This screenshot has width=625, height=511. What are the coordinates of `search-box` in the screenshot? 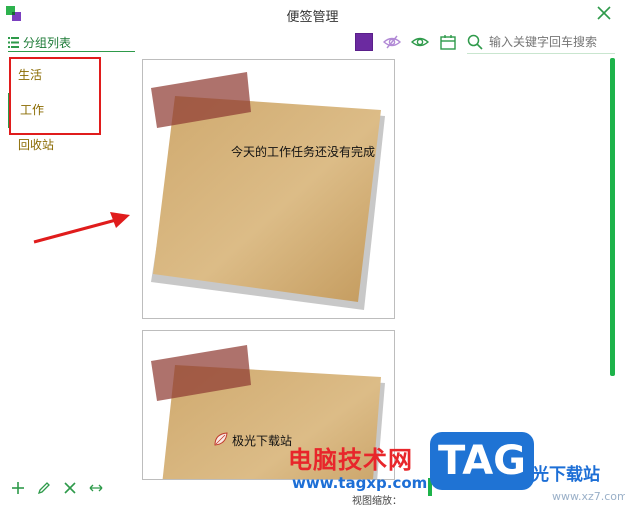 It's located at (541, 42).